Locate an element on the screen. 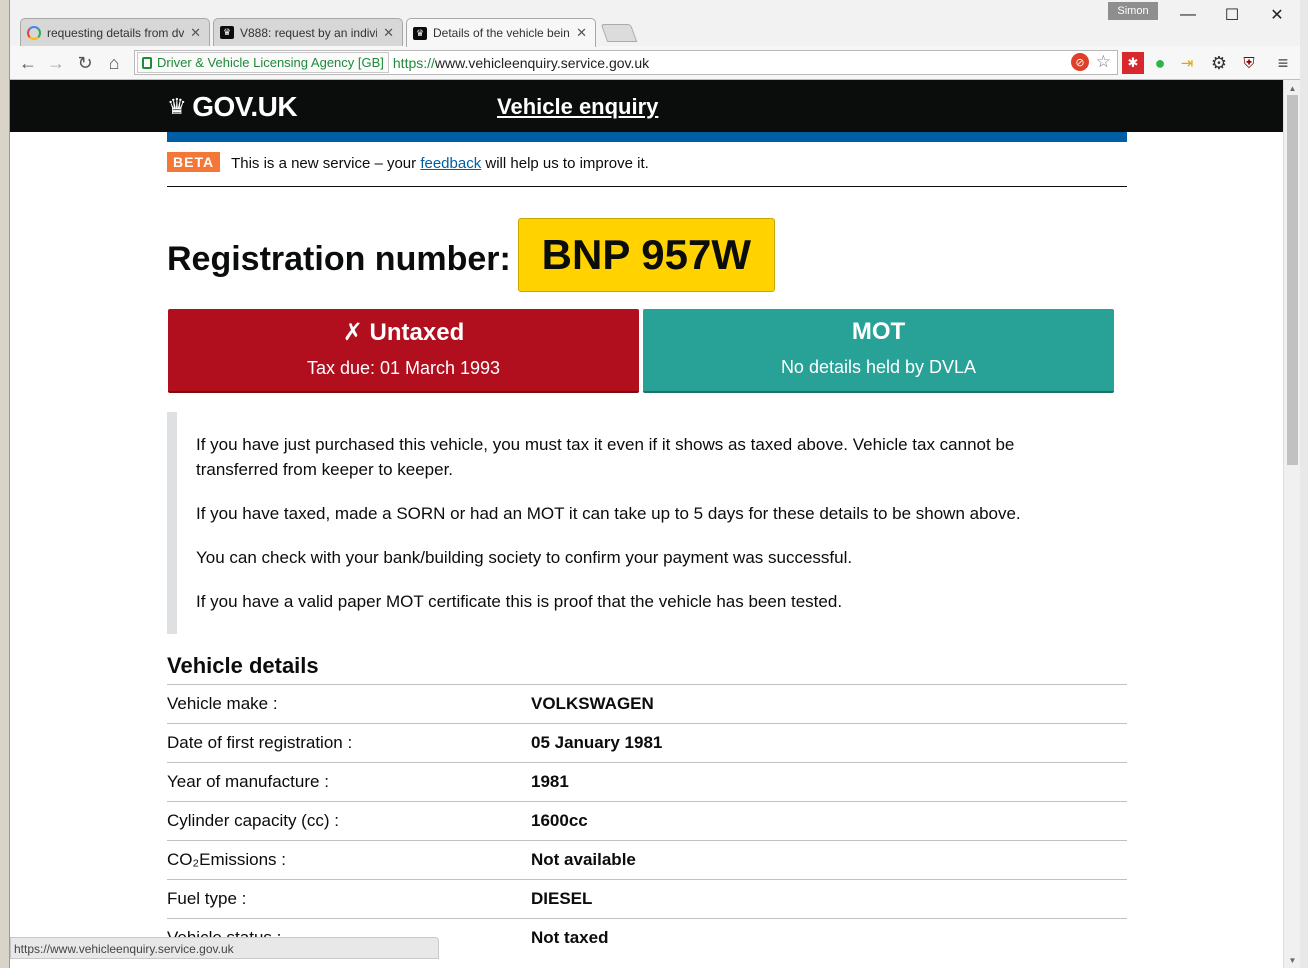 The image size is (1308, 968). mot-status-box: MOT No details held by DVLA is located at coordinates (878, 351).